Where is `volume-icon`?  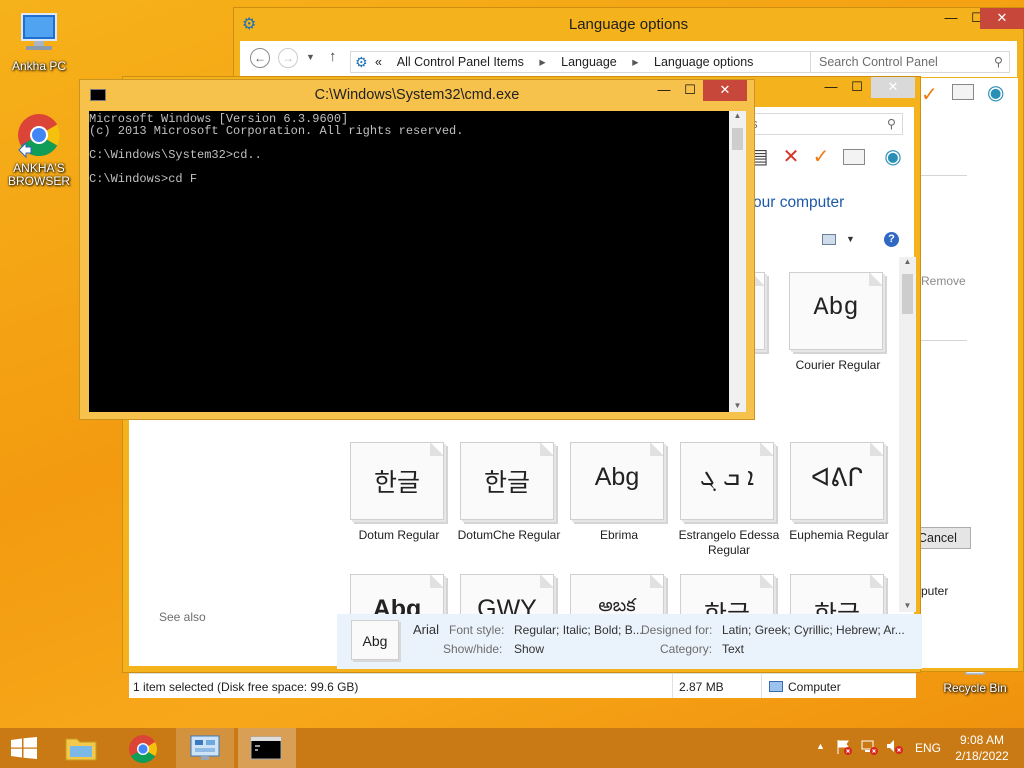 volume-icon is located at coordinates (895, 747).